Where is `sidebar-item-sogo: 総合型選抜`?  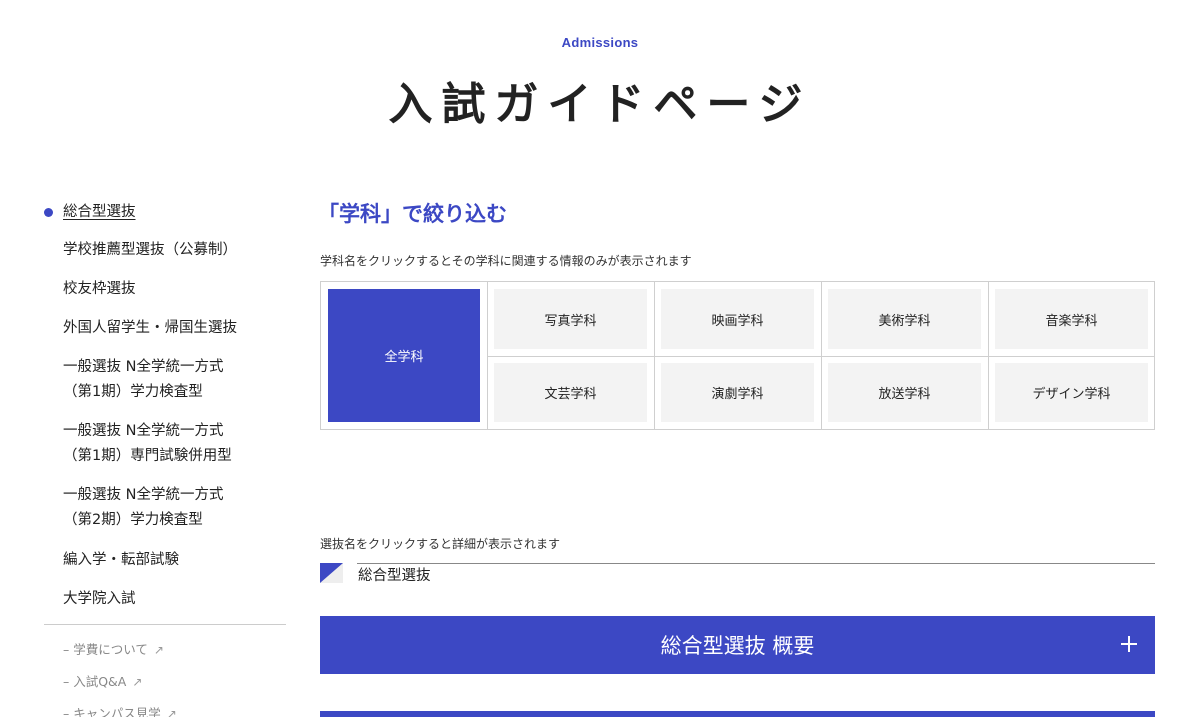
sidebar-item-sogo: 総合型選抜 is located at coordinates (90, 212).